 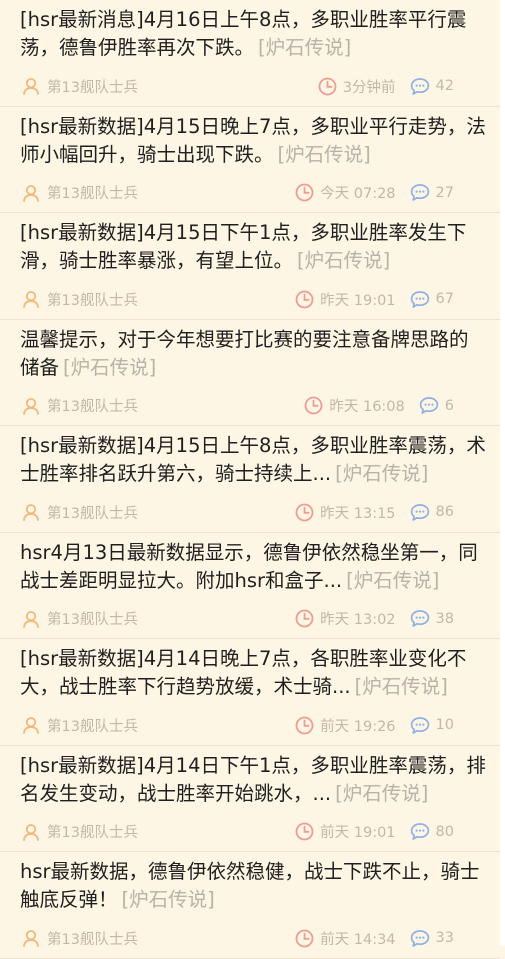 I want to click on comment-count: 86, so click(x=444, y=512).